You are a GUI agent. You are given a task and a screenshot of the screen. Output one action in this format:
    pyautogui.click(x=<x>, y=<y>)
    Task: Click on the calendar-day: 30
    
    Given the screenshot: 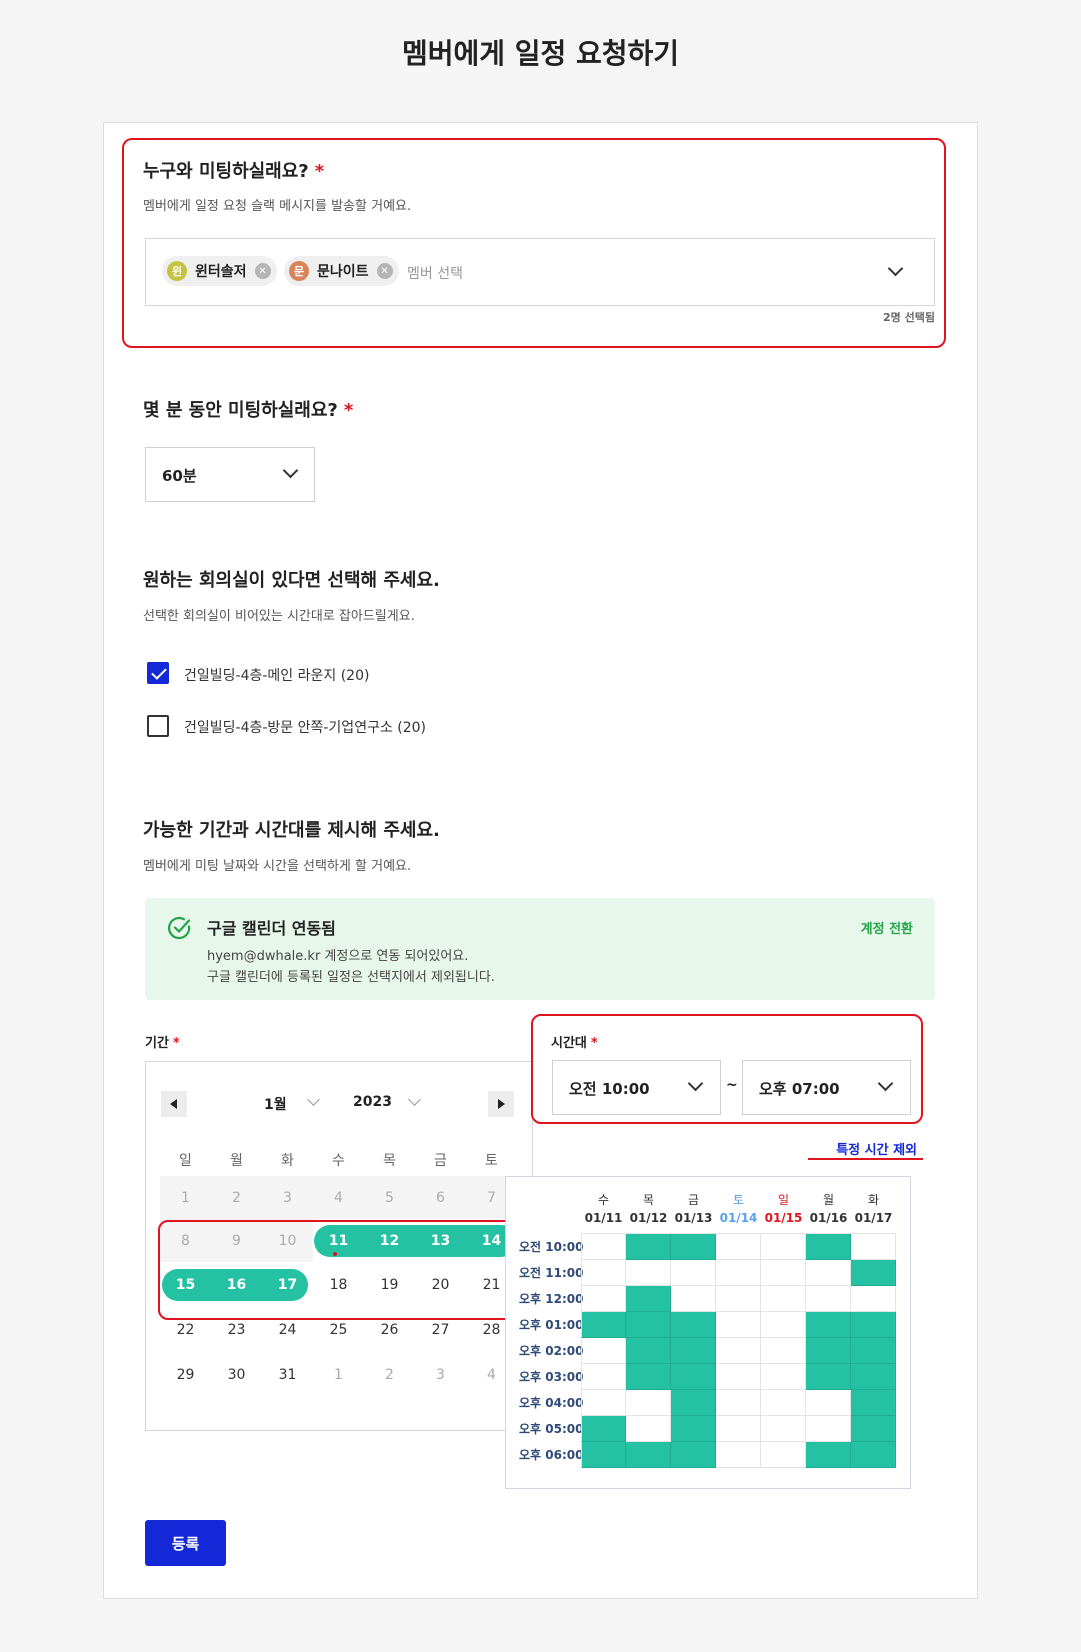 What is the action you would take?
    pyautogui.click(x=236, y=1375)
    